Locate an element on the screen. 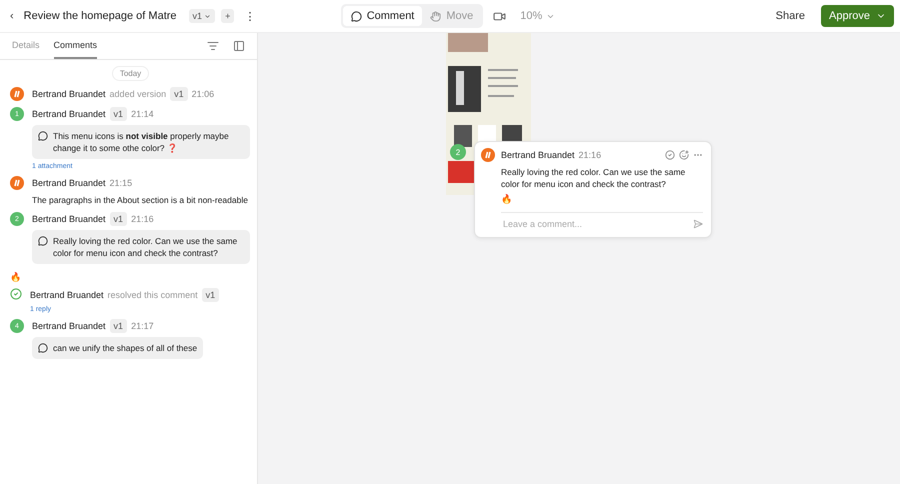 The height and width of the screenshot is (484, 900). tool-button: Move is located at coordinates (452, 16).